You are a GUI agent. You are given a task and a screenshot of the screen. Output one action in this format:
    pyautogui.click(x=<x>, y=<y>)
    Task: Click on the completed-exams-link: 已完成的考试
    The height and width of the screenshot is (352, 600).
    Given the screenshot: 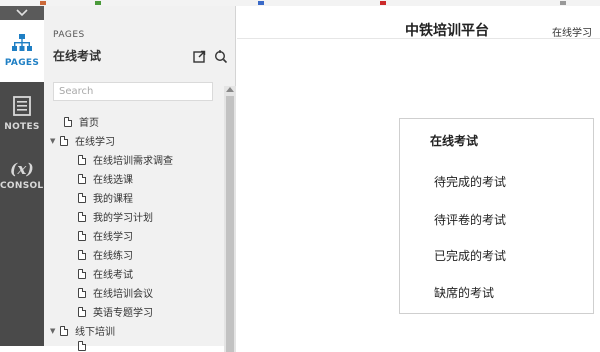 What is the action you would take?
    pyautogui.click(x=470, y=255)
    